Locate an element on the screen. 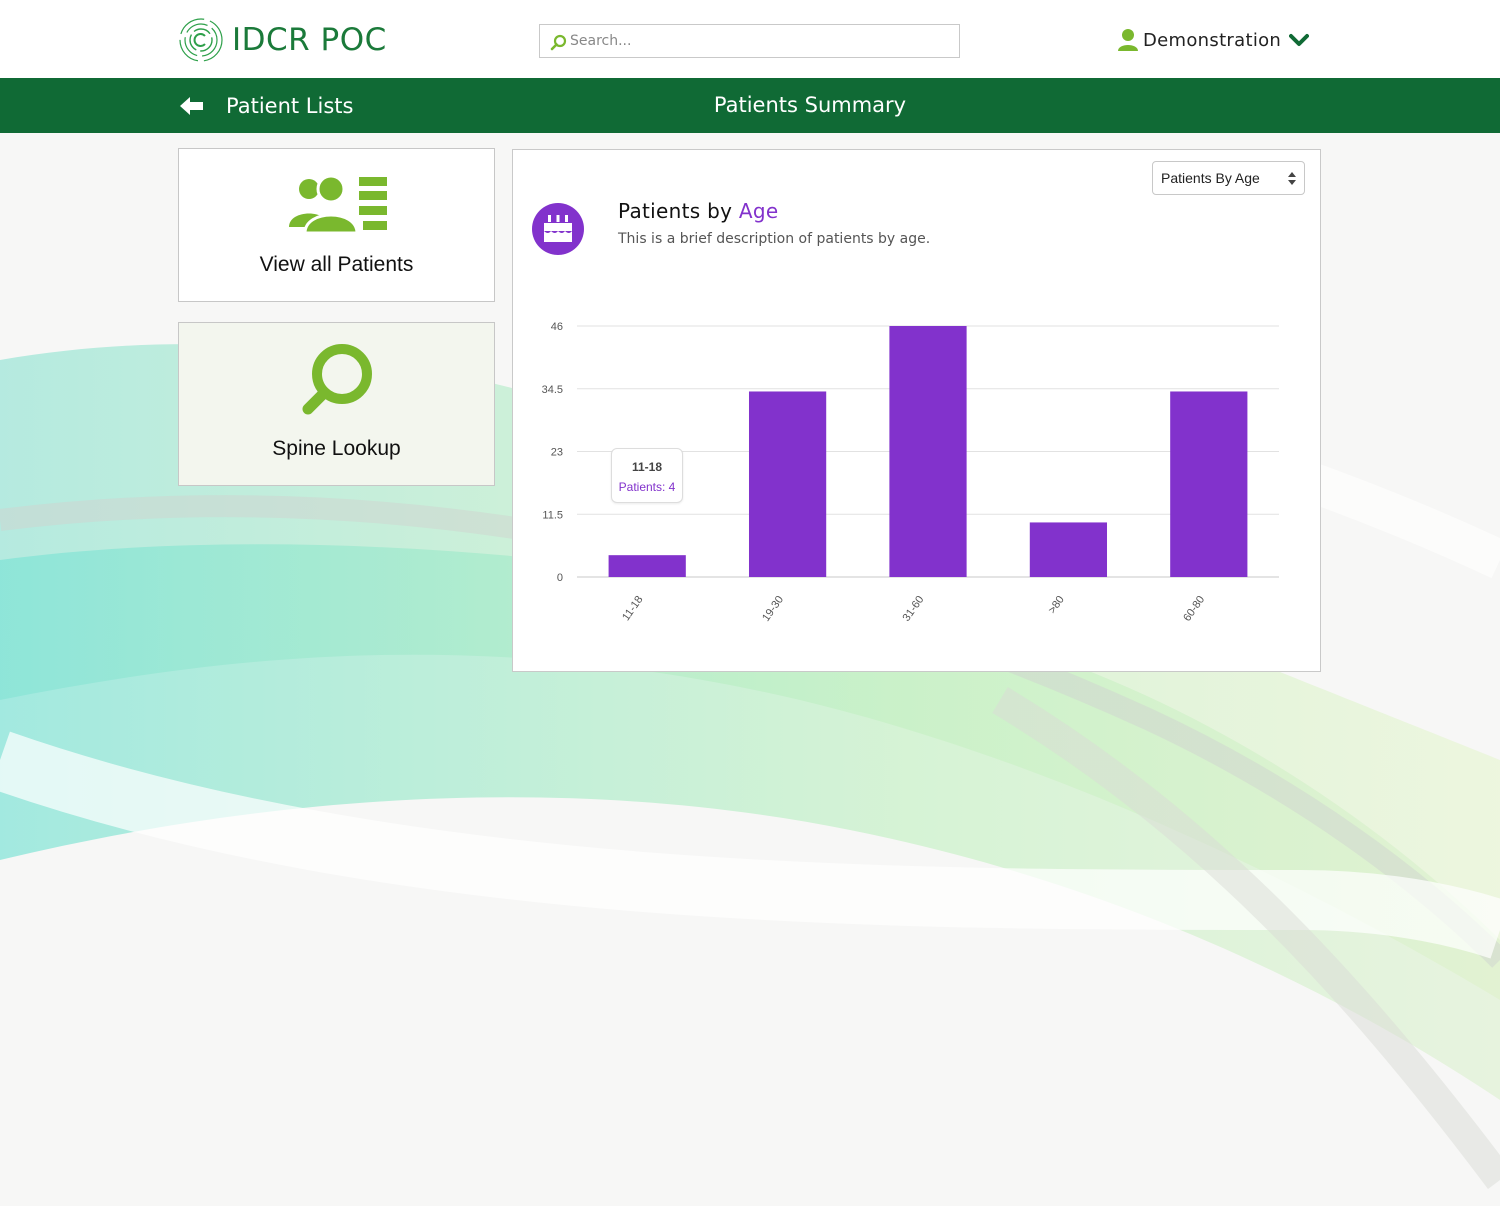 Image resolution: width=1500 pixels, height=1206 pixels. chart-heading-prefix: Patients by is located at coordinates (675, 211).